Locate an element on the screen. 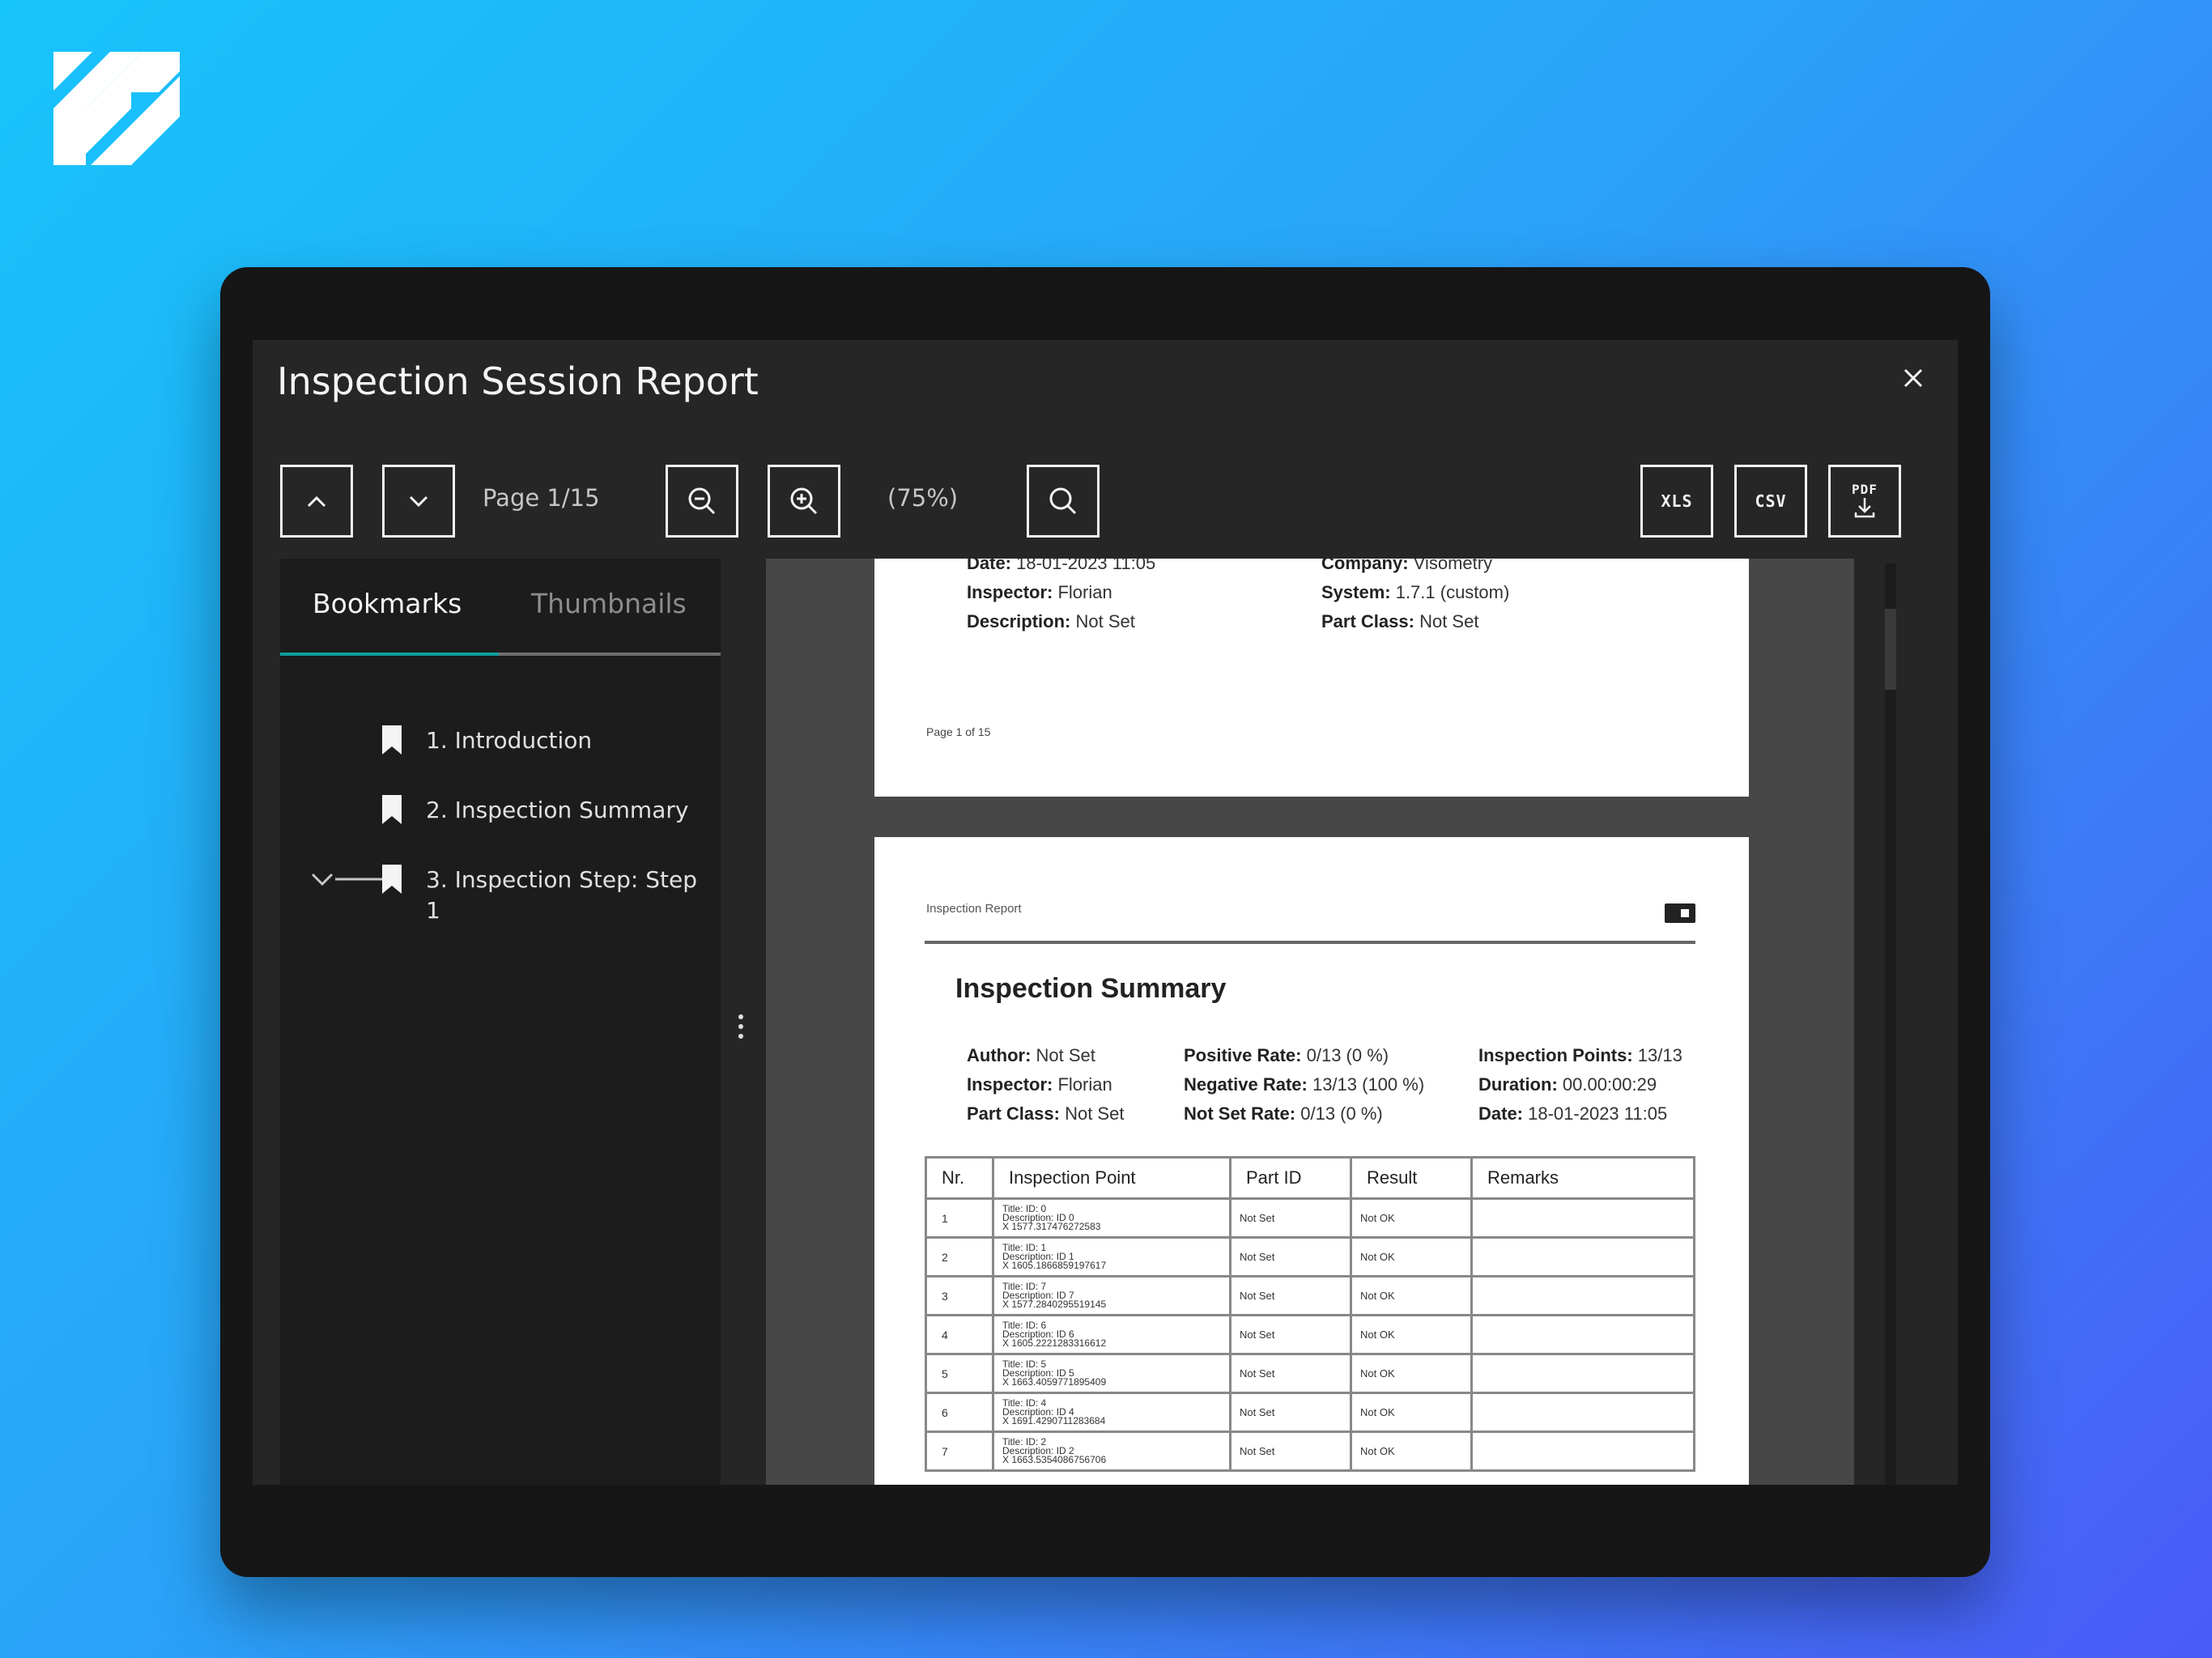 The height and width of the screenshot is (1658, 2212). header-divider is located at coordinates (1310, 942).